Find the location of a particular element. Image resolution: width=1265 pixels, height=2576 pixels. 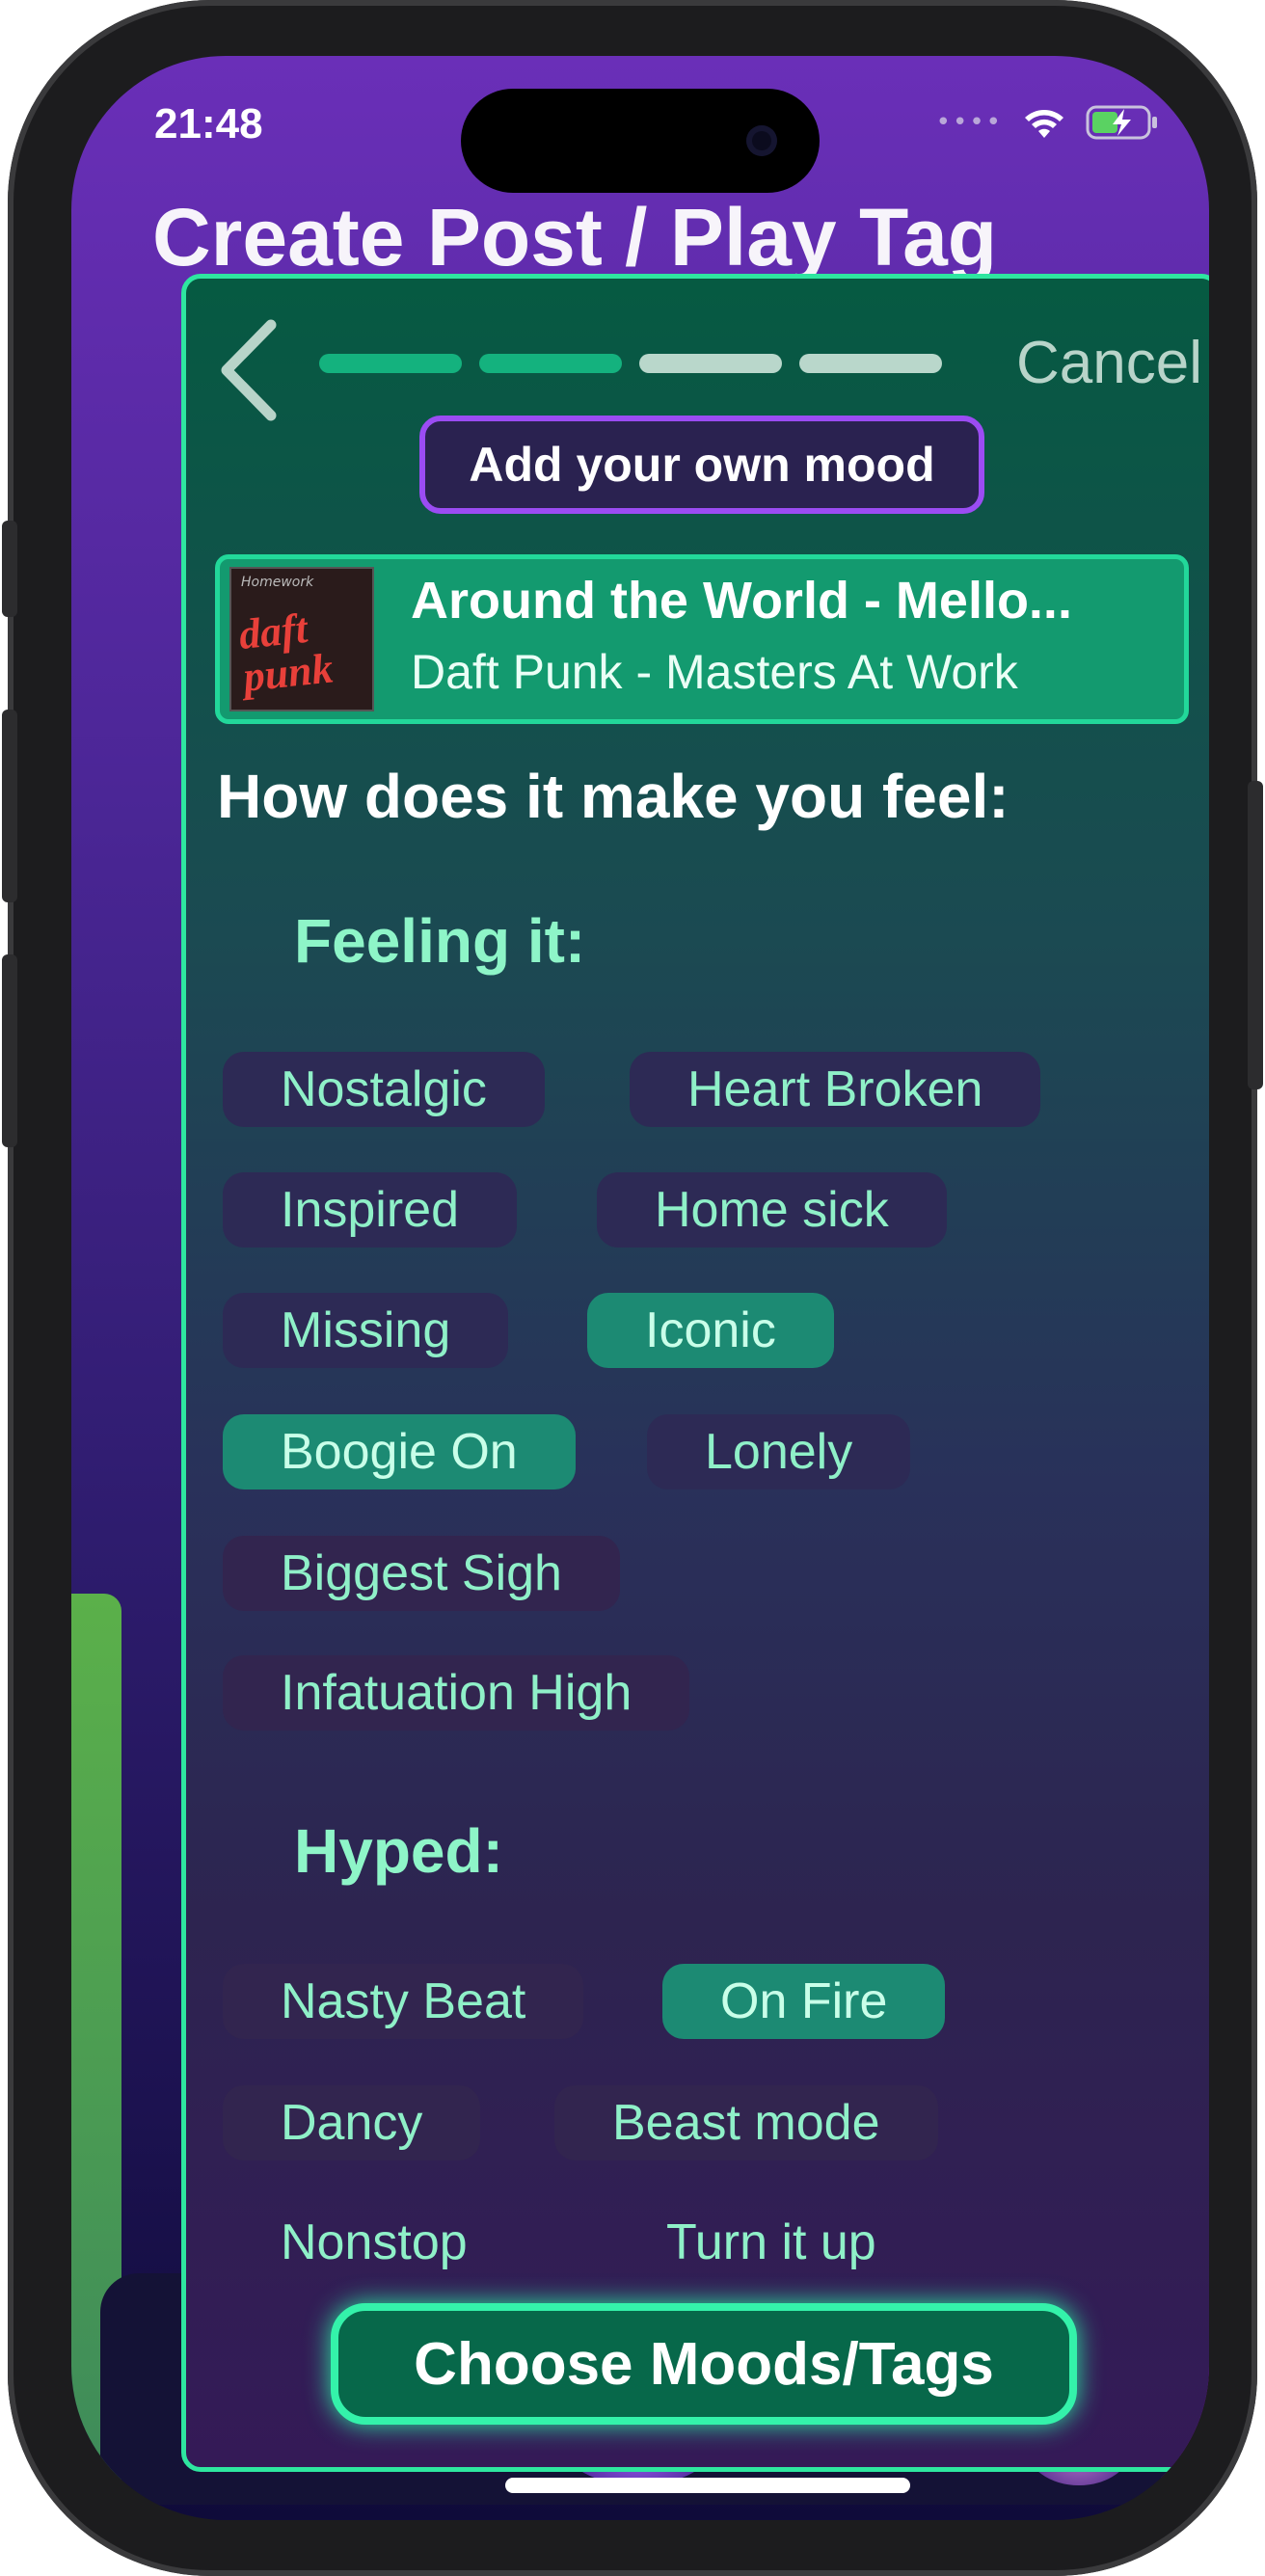

home-indicator is located at coordinates (707, 2486).